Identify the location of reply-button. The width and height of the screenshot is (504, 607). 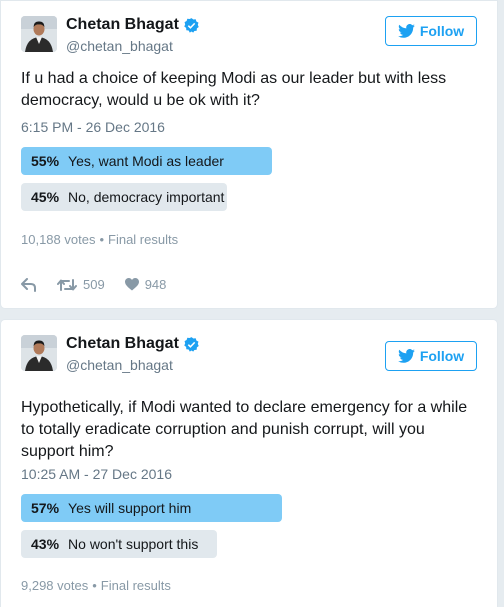
(29, 284).